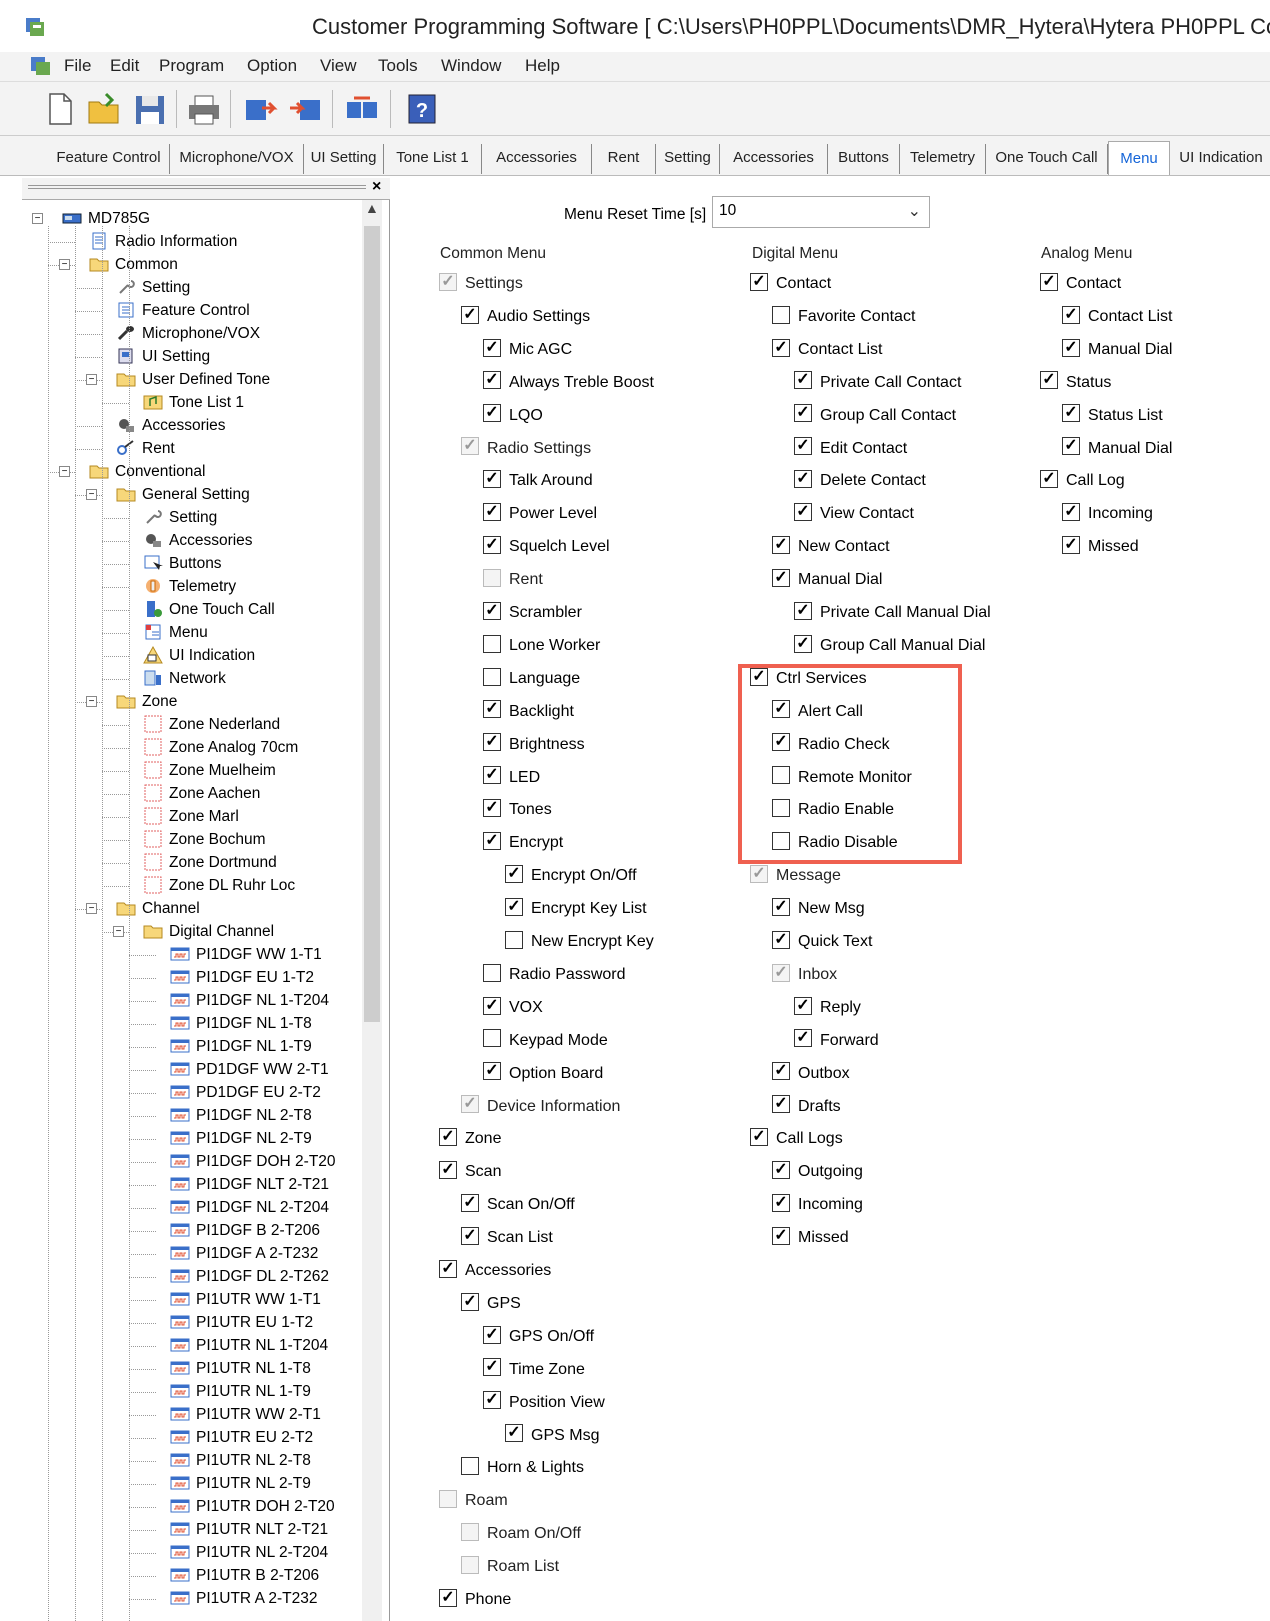 This screenshot has width=1270, height=1621. I want to click on menu-checkbox: Lone Worker, so click(541, 647).